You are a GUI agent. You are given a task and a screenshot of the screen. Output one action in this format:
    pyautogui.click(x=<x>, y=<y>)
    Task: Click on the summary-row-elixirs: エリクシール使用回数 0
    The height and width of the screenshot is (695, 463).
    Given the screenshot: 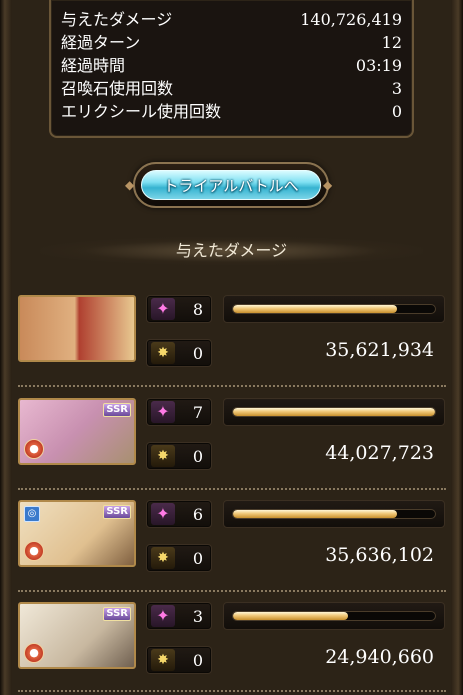 What is the action you would take?
    pyautogui.click(x=231, y=111)
    